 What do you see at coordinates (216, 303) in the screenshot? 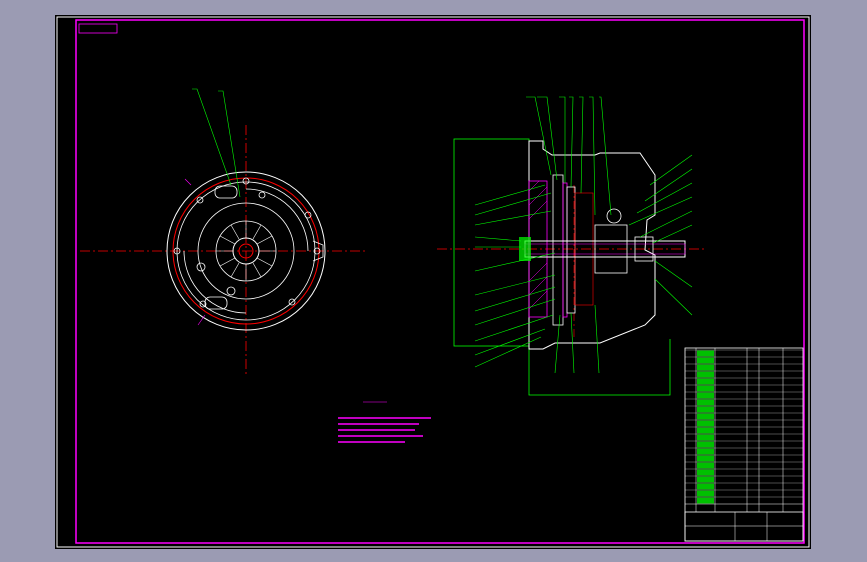
I see `drive-lug-bottom` at bounding box center [216, 303].